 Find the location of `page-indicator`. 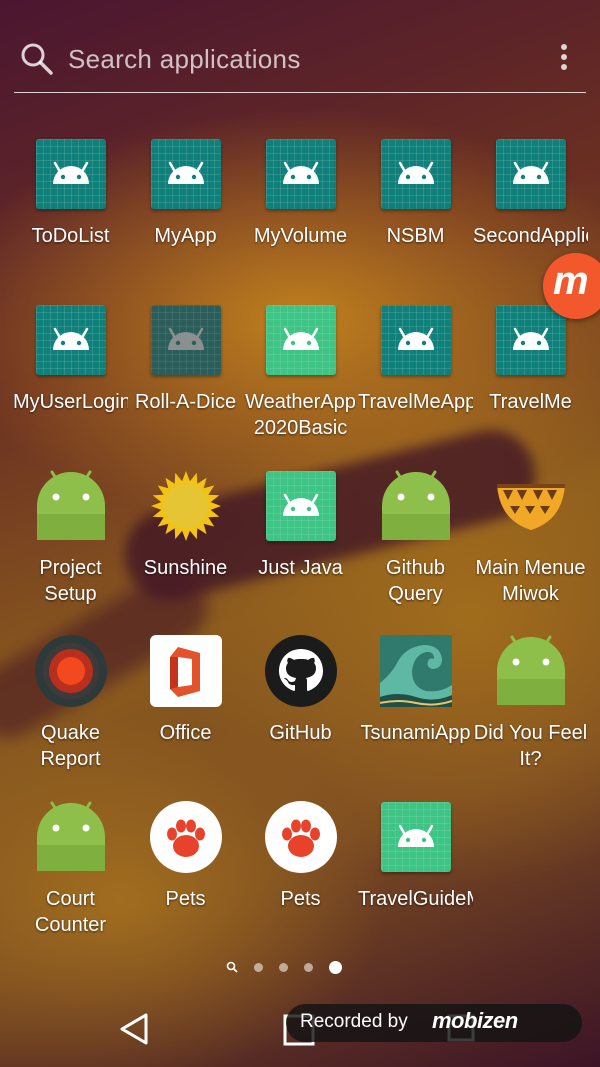

page-indicator is located at coordinates (284, 967).